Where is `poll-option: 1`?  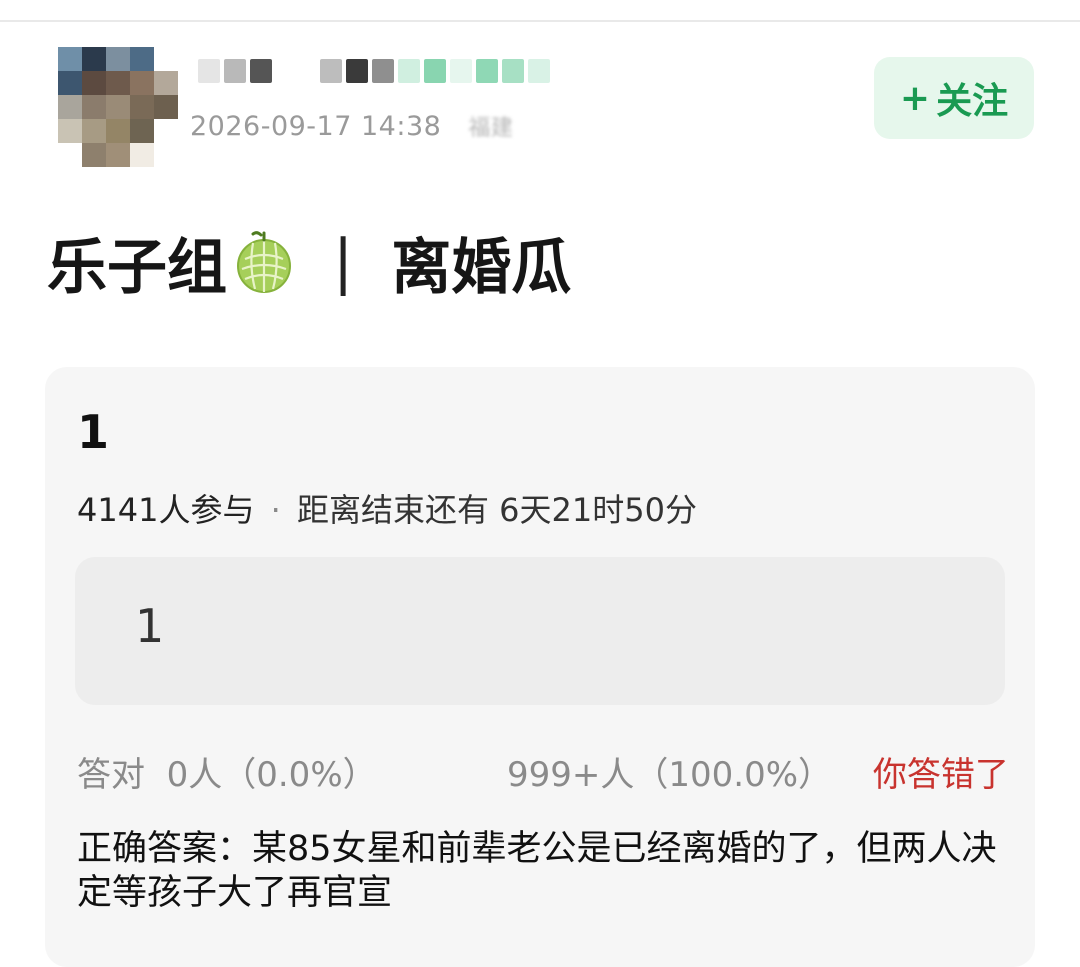
poll-option: 1 is located at coordinates (540, 631).